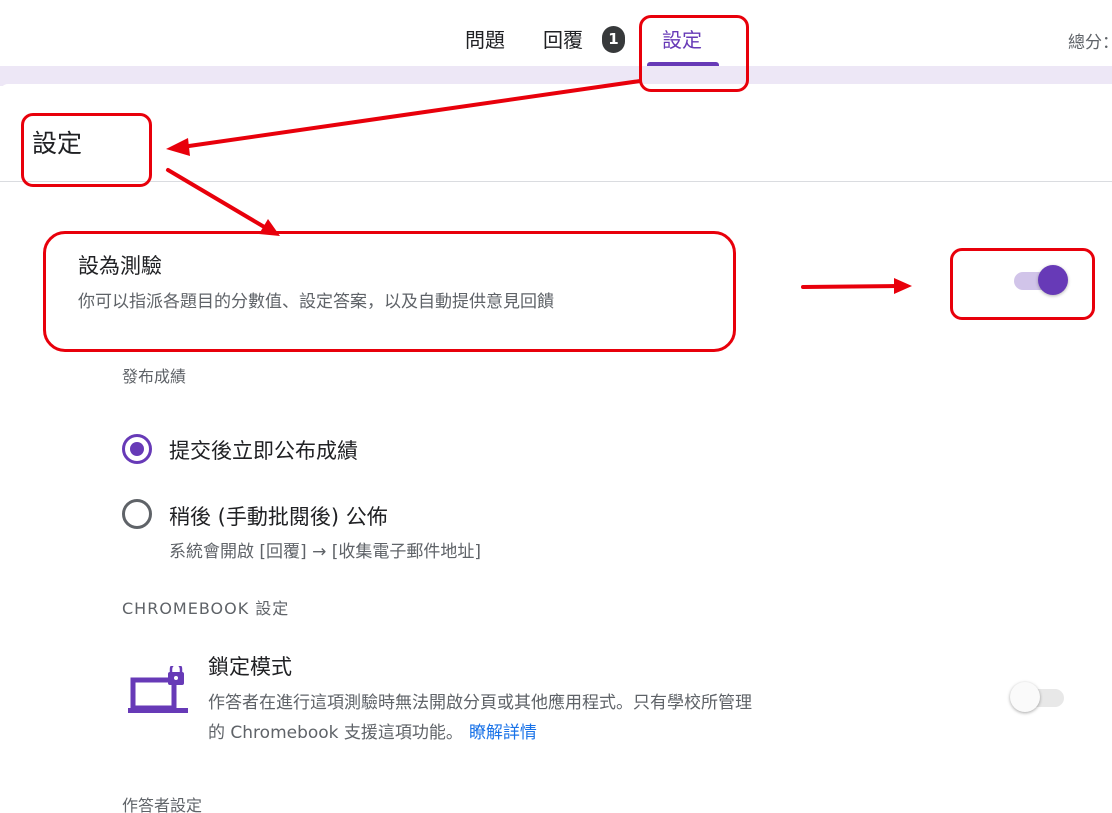  Describe the element at coordinates (162, 804) in the screenshot. I see `respondent-settings-label: 作答者設定` at that location.